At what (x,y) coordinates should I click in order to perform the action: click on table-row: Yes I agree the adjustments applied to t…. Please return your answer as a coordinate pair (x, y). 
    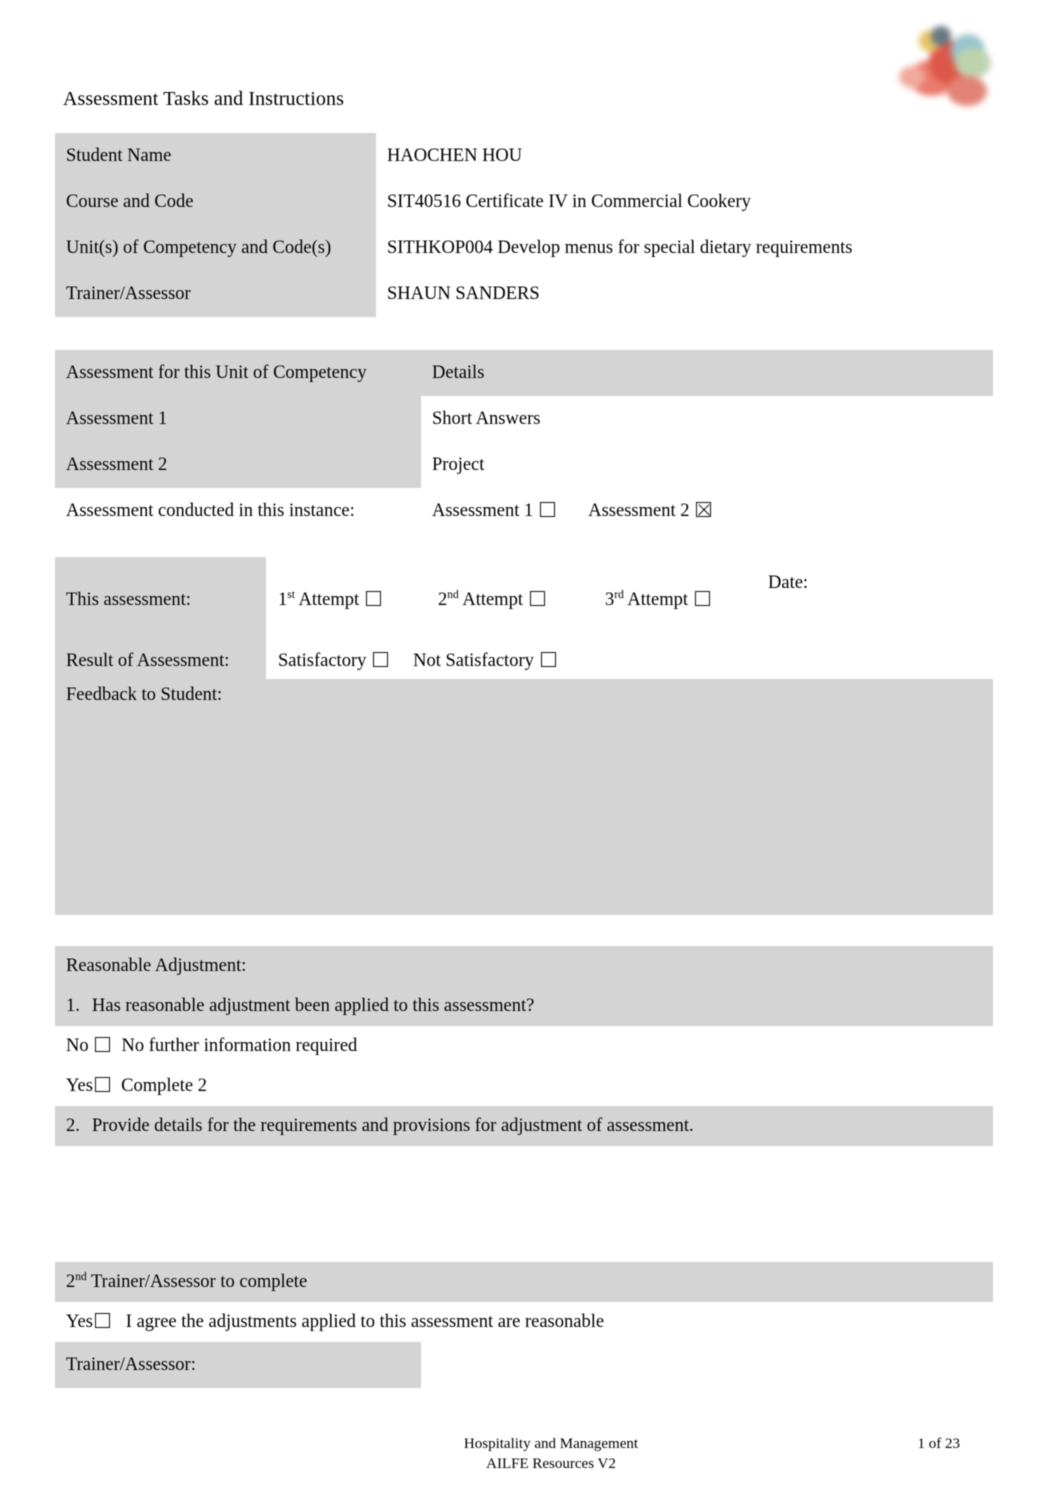
    Looking at the image, I should click on (524, 1322).